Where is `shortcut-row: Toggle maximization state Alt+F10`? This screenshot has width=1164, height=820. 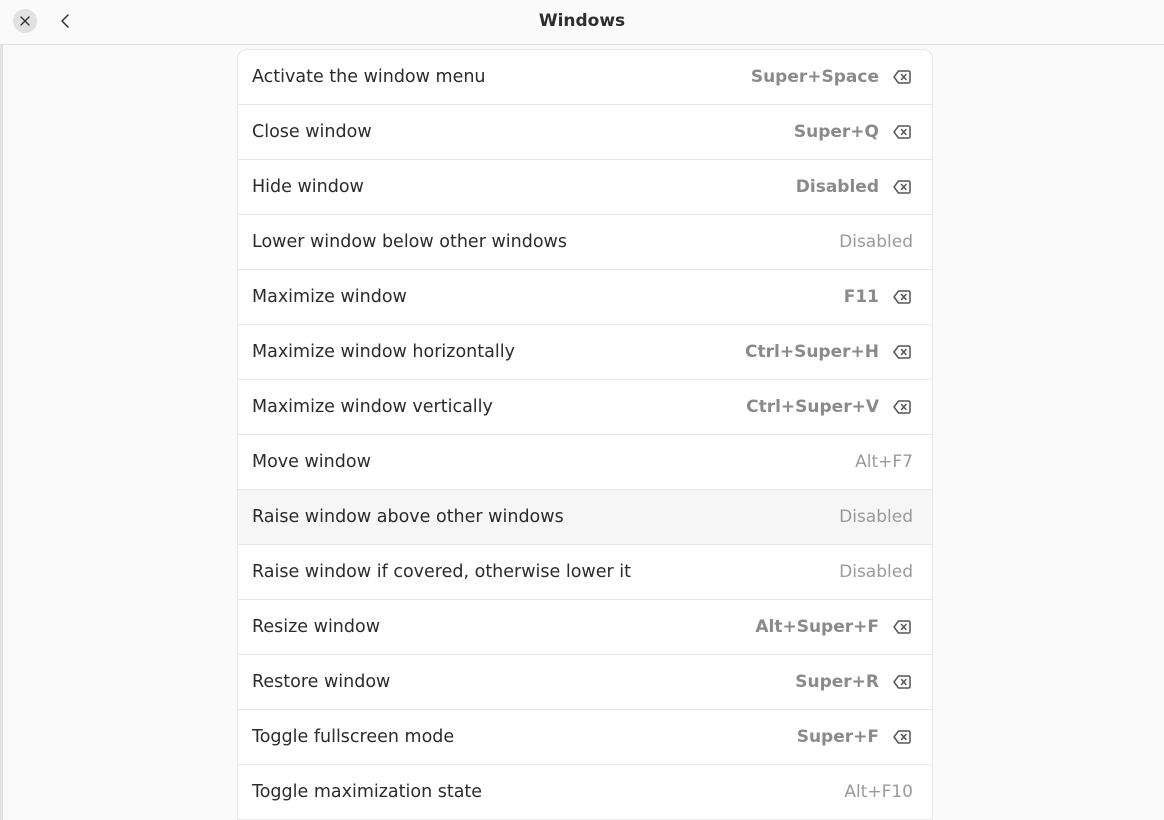 shortcut-row: Toggle maximization state Alt+F10 is located at coordinates (585, 792).